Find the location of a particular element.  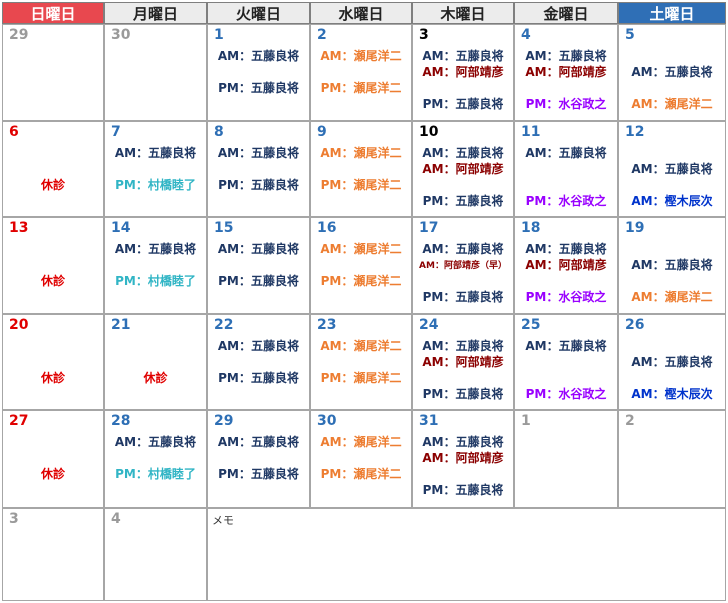

header-sun: 日曜日 is located at coordinates (53, 13).